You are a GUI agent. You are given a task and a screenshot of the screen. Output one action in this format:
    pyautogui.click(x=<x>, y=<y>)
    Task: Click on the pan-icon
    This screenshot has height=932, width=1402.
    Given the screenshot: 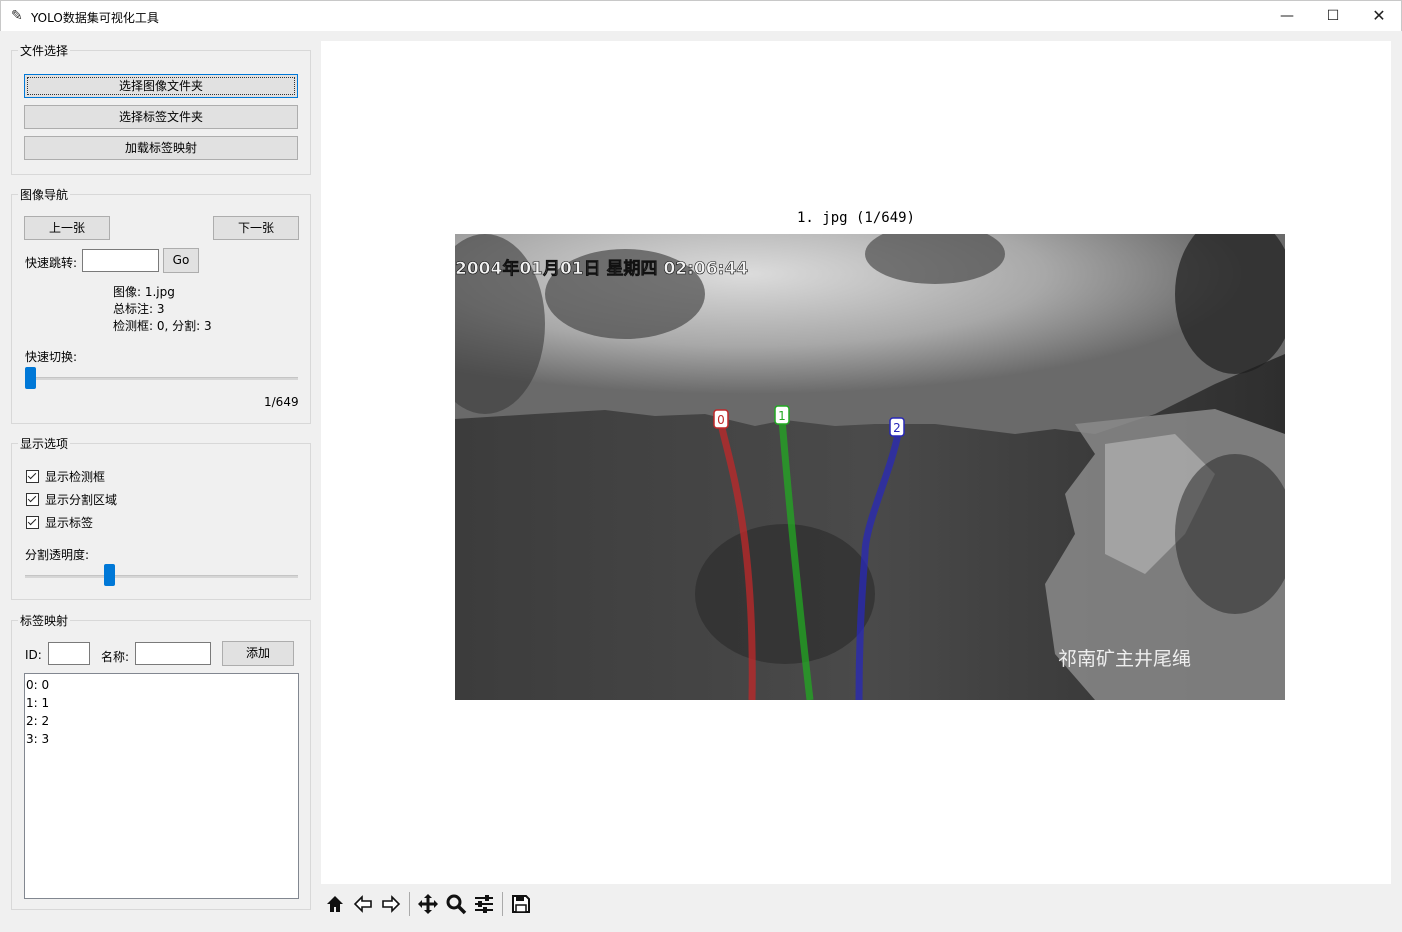 What is the action you would take?
    pyautogui.click(x=428, y=904)
    